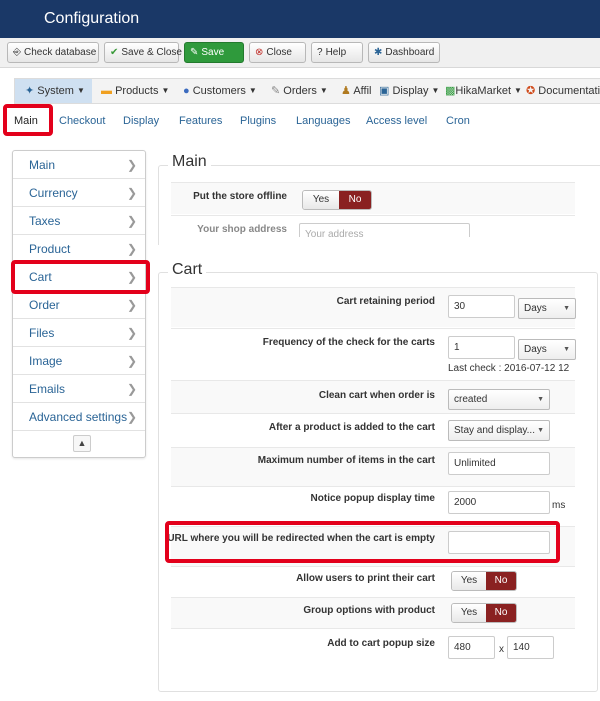  Describe the element at coordinates (373, 198) in the screenshot. I see `offline-row: Put the store offline Yes No` at that location.